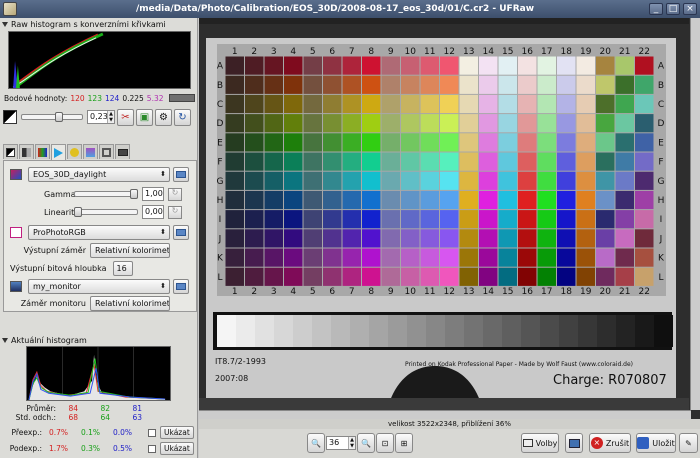 The height and width of the screenshot is (458, 700). I want to click on reset-gamma-button: ↻, so click(175, 194).